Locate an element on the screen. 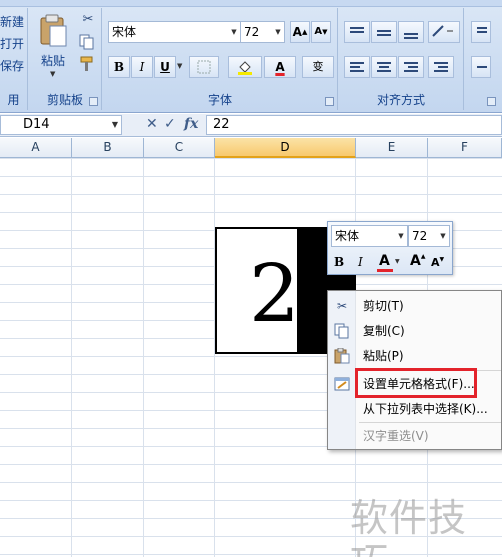  column-header-c: C is located at coordinates (179, 148).